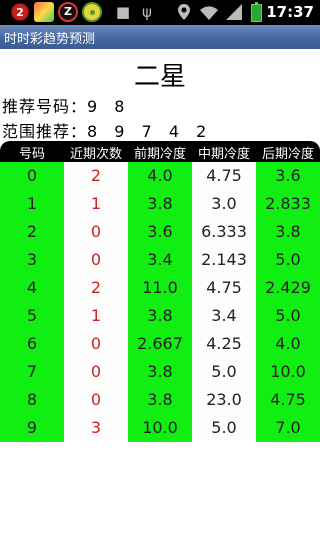  What do you see at coordinates (160, 37) in the screenshot?
I see `app-title-bar: 时时彩趋势预测` at bounding box center [160, 37].